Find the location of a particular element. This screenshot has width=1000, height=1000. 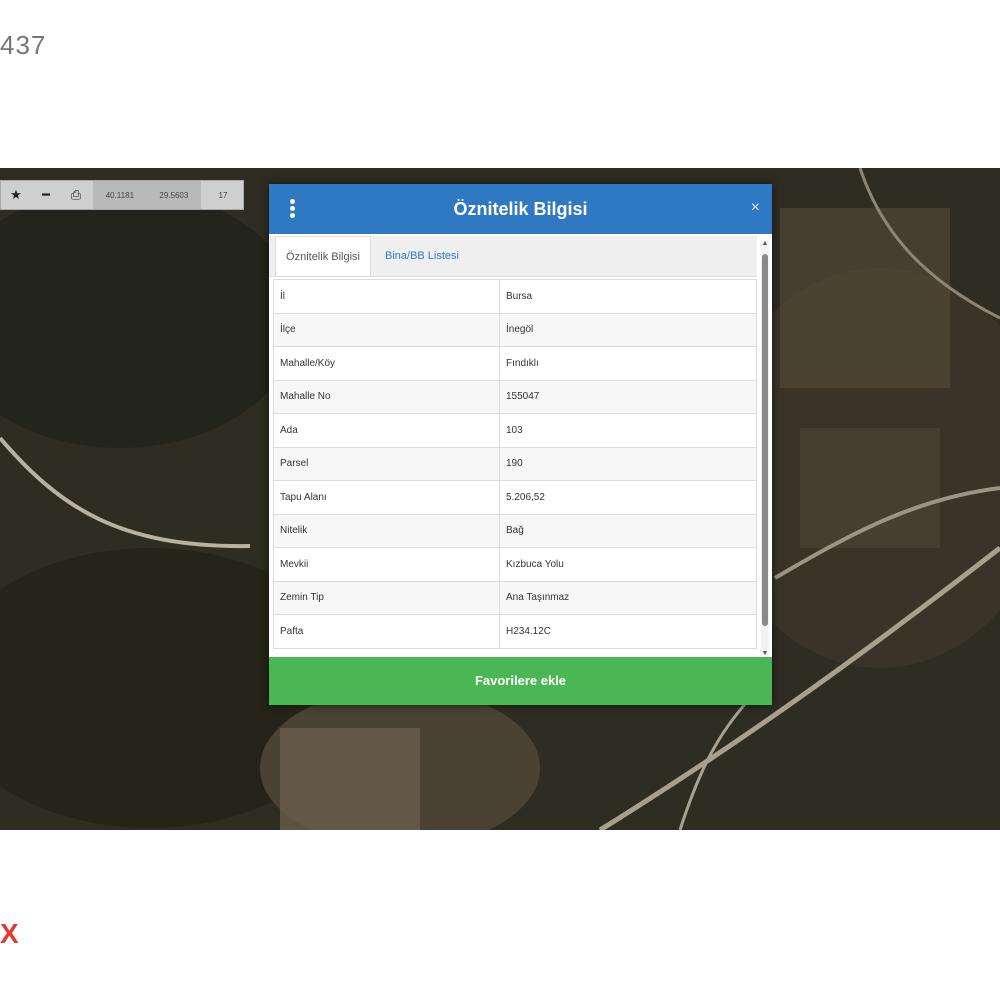

star-icon: ★ is located at coordinates (16, 195).